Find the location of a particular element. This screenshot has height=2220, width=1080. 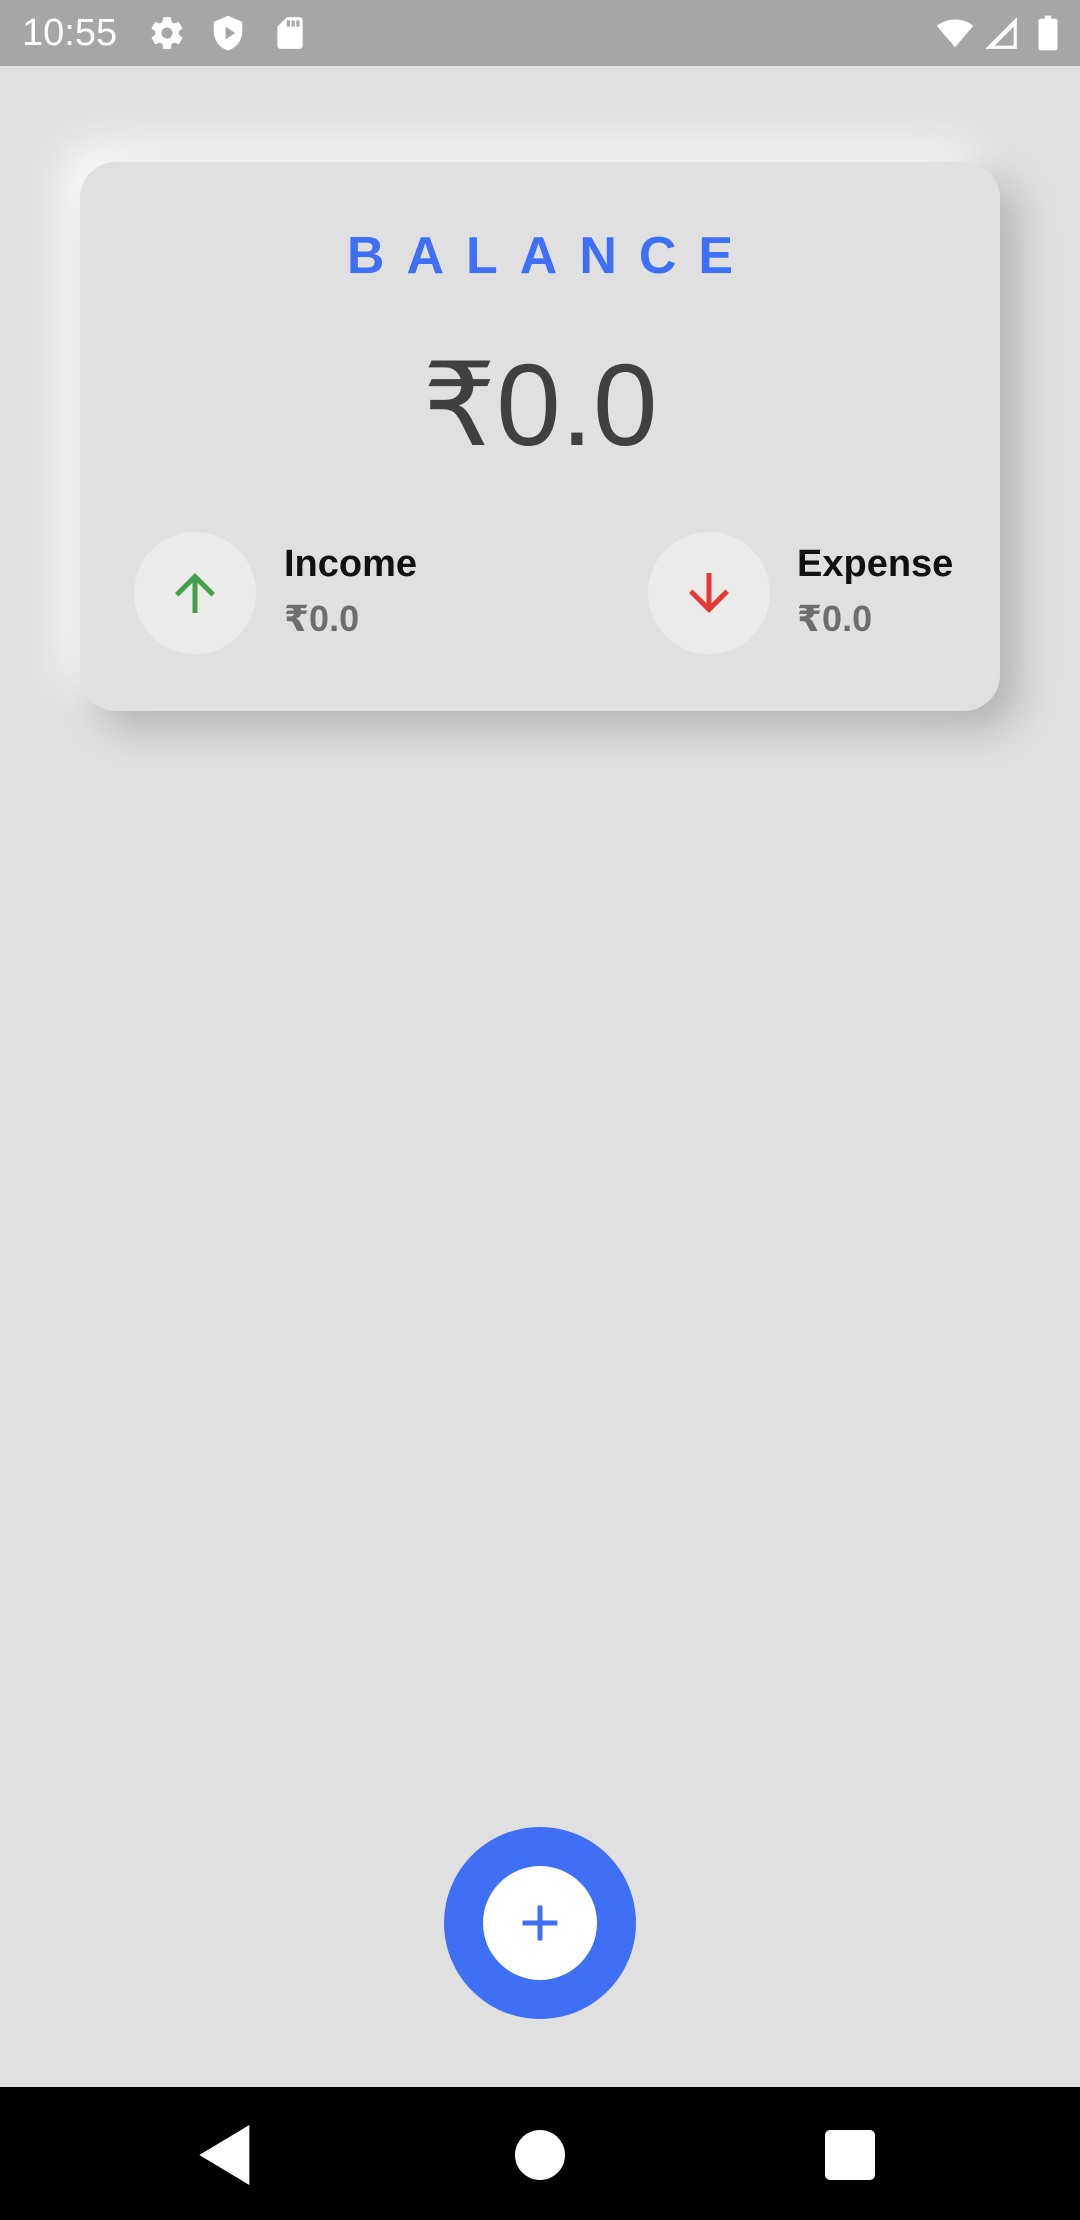

status-time: 10:55 is located at coordinates (70, 33).